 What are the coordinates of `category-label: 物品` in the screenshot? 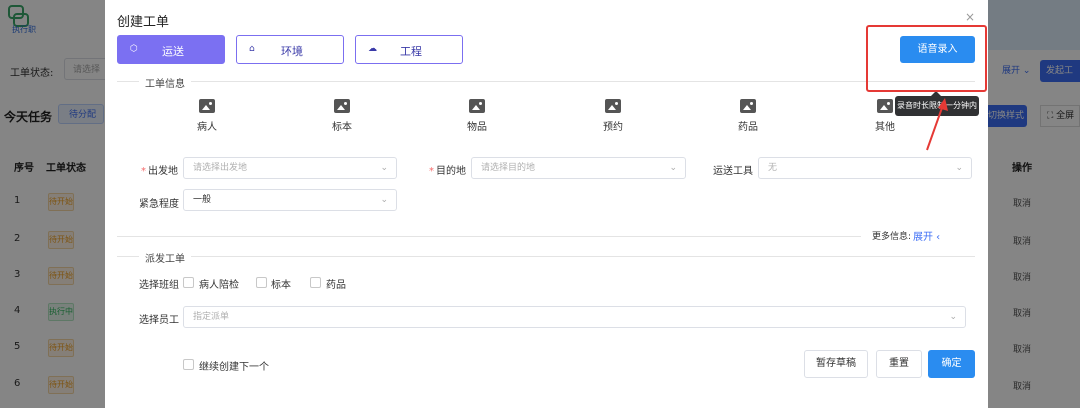 It's located at (477, 127).